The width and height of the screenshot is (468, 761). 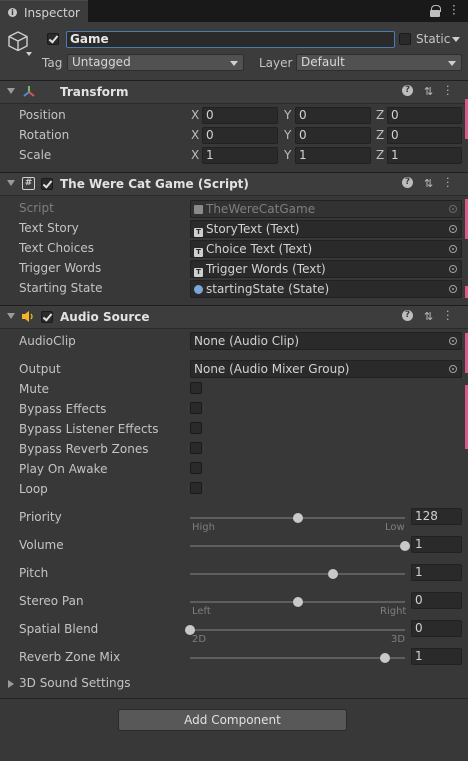 What do you see at coordinates (297, 574) in the screenshot?
I see `pitch-slider` at bounding box center [297, 574].